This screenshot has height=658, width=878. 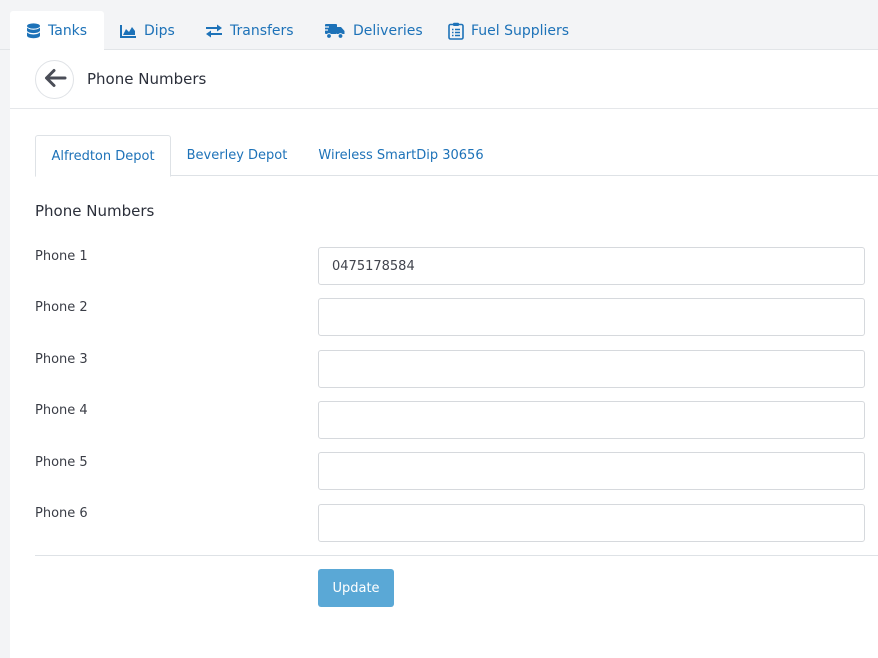 What do you see at coordinates (401, 155) in the screenshot?
I see `tab-wireless-smartdip: Wireless SmartDip 30656` at bounding box center [401, 155].